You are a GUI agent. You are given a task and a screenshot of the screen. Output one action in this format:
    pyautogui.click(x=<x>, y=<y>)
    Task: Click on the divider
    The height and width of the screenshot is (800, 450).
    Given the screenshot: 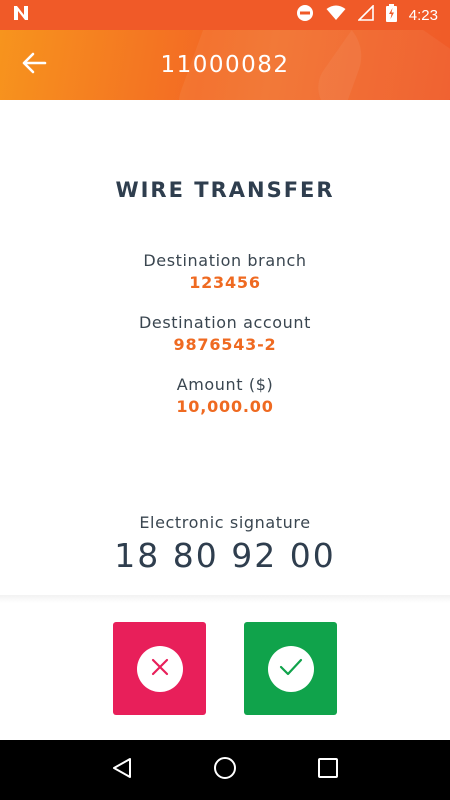 What is the action you would take?
    pyautogui.click(x=225, y=599)
    